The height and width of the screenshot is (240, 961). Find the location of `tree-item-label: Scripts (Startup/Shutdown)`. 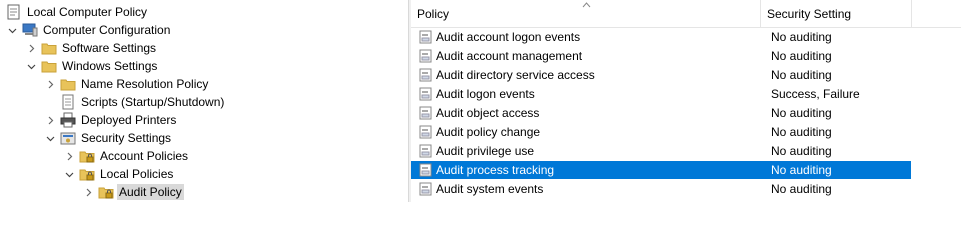

tree-item-label: Scripts (Startup/Shutdown) is located at coordinates (153, 102).